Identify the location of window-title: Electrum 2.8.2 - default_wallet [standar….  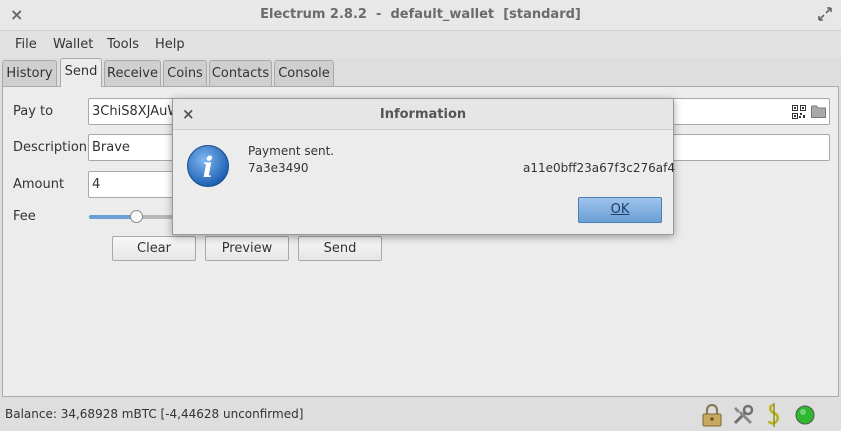
(420, 14).